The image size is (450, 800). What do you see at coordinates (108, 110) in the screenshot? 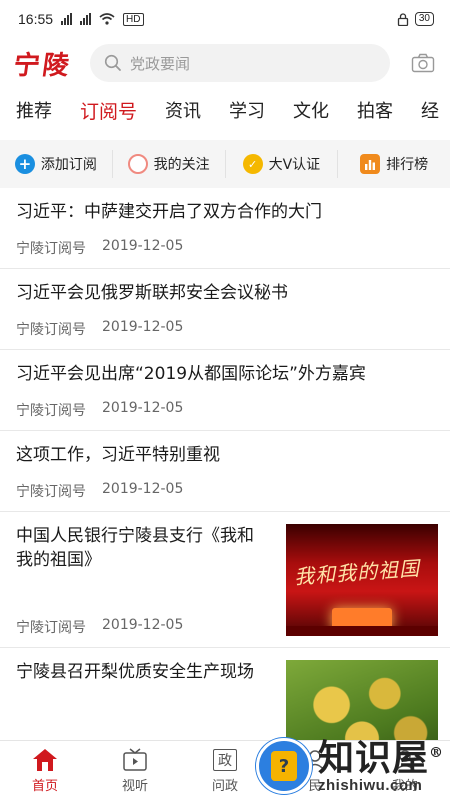
I see `tab-1: 订阅号` at bounding box center [108, 110].